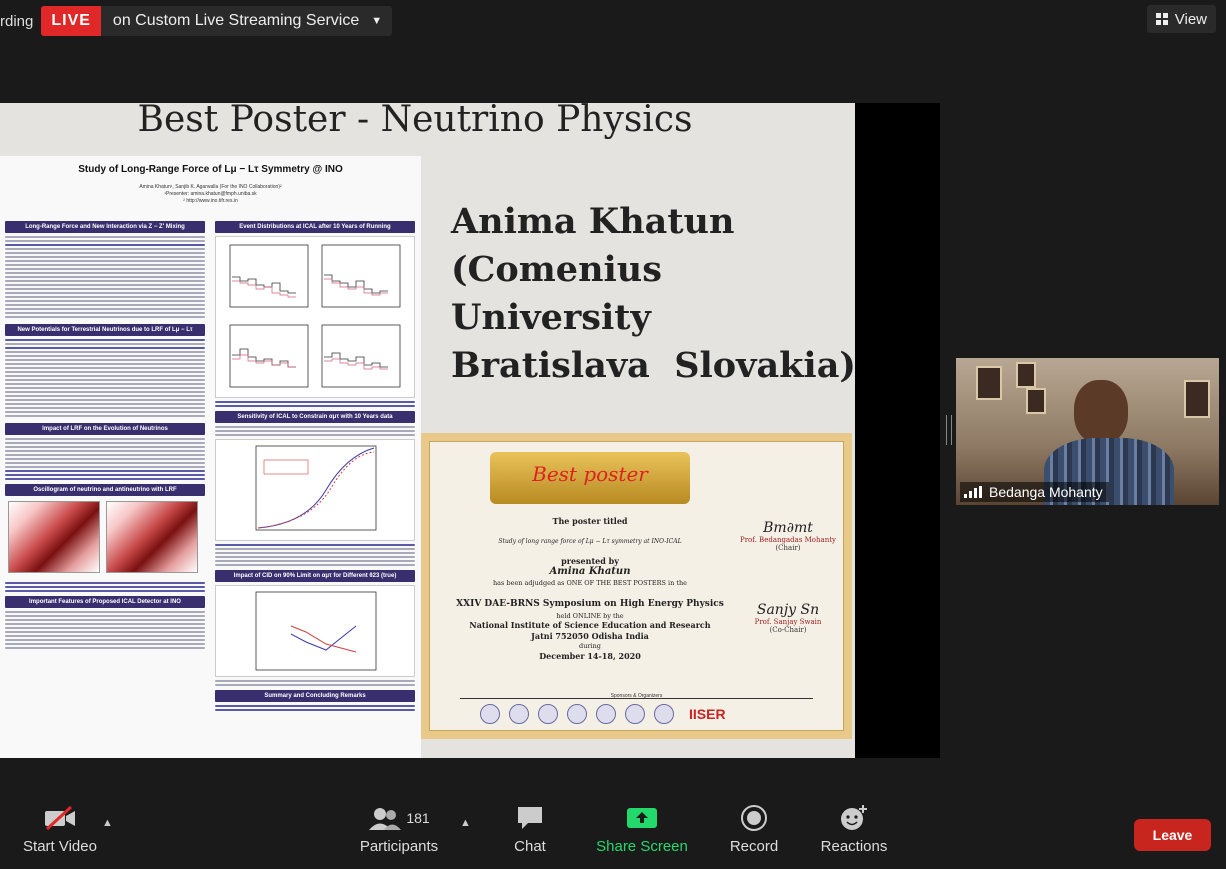 This screenshot has height=869, width=1226. I want to click on event-distribution-plots, so click(315, 317).